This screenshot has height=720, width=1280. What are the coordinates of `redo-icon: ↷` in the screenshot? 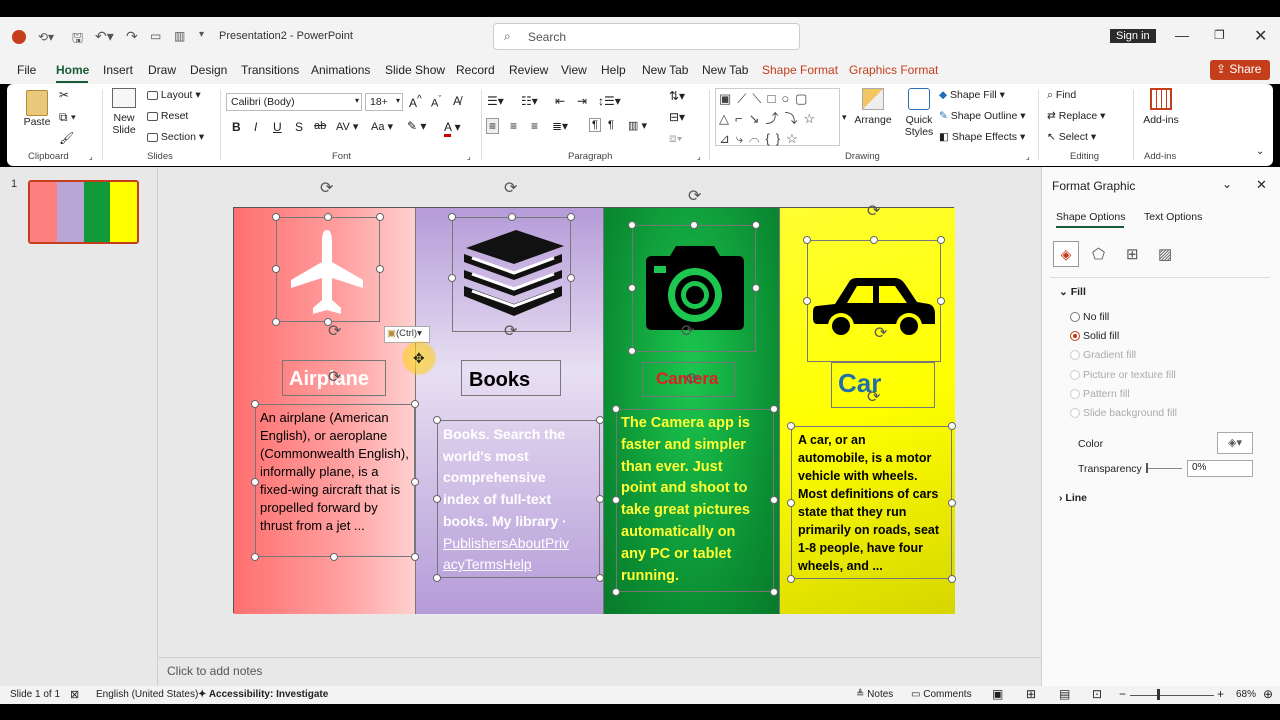 It's located at (132, 36).